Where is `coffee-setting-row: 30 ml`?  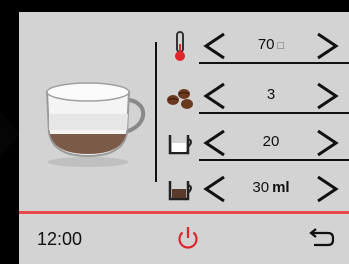
coffee-setting-row: 30 ml is located at coordinates (255, 189).